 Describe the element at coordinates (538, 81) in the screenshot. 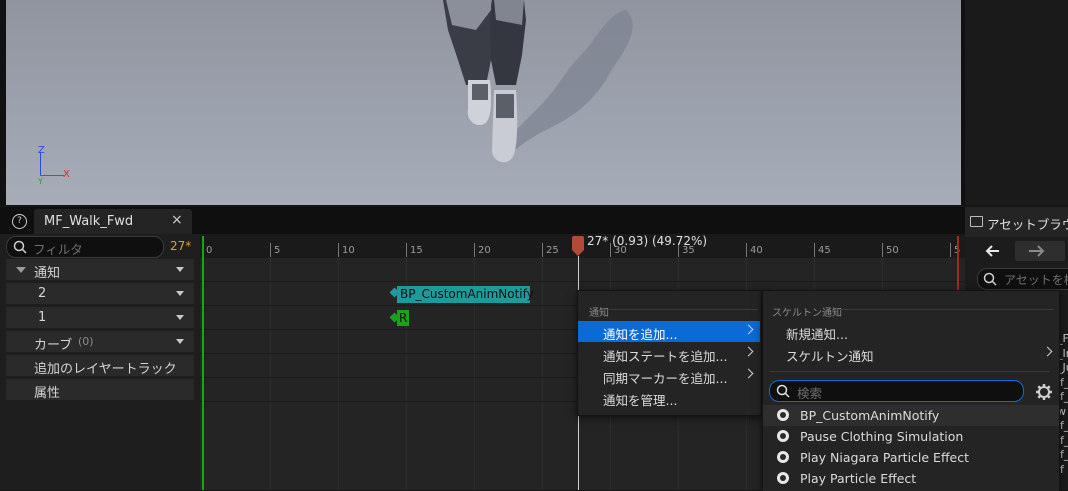

I see `character-preview` at that location.